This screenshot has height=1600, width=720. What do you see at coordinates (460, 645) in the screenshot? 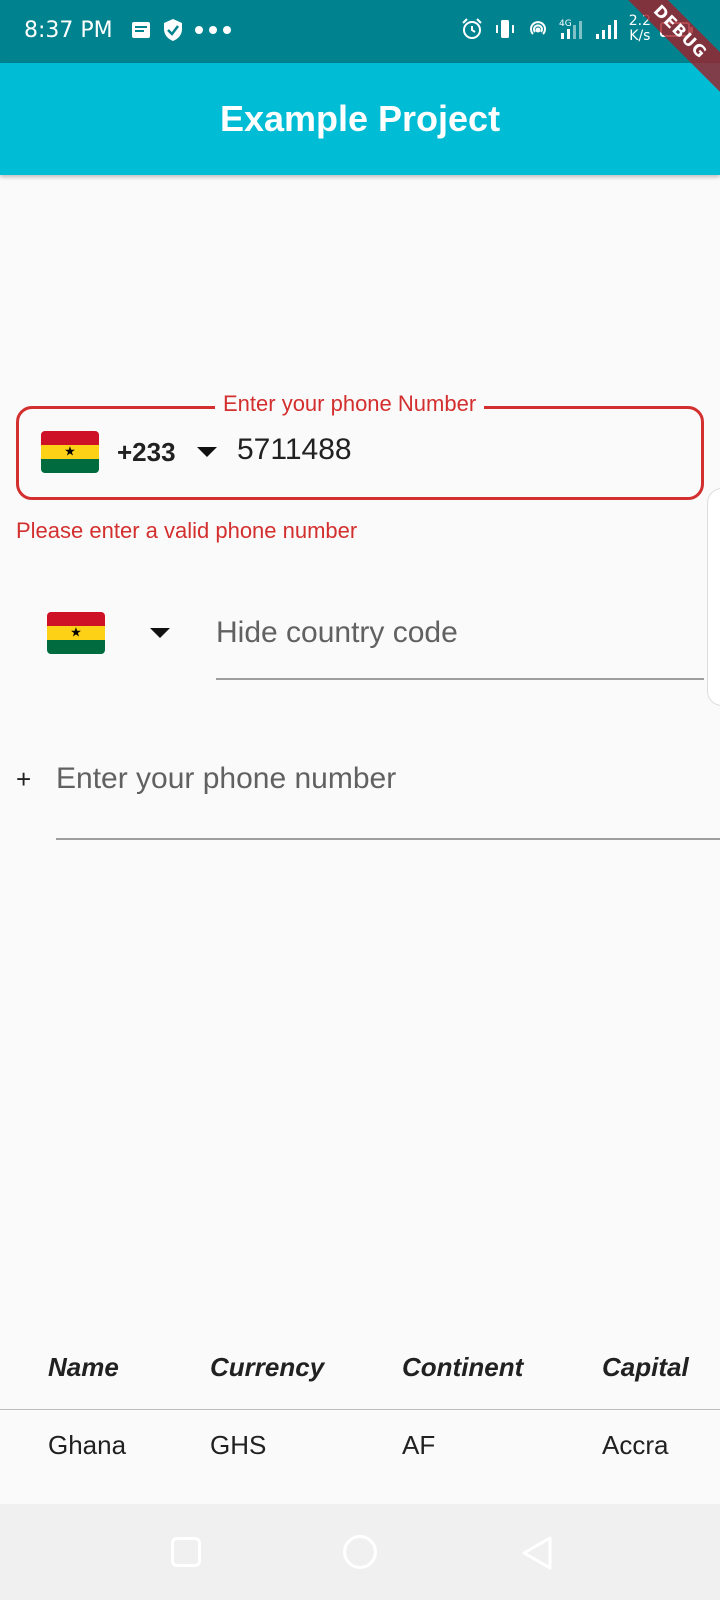
I see `hide-country-code-input: Hide country code` at bounding box center [460, 645].